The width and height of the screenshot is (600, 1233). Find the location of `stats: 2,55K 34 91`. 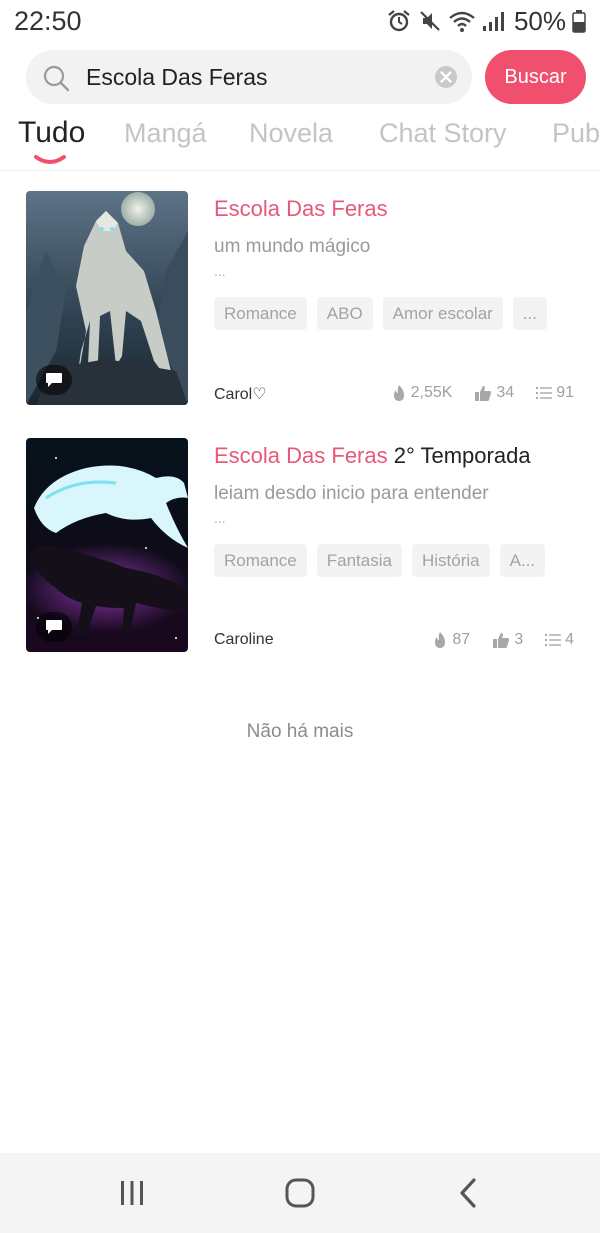

stats: 2,55K 34 91 is located at coordinates (482, 393).